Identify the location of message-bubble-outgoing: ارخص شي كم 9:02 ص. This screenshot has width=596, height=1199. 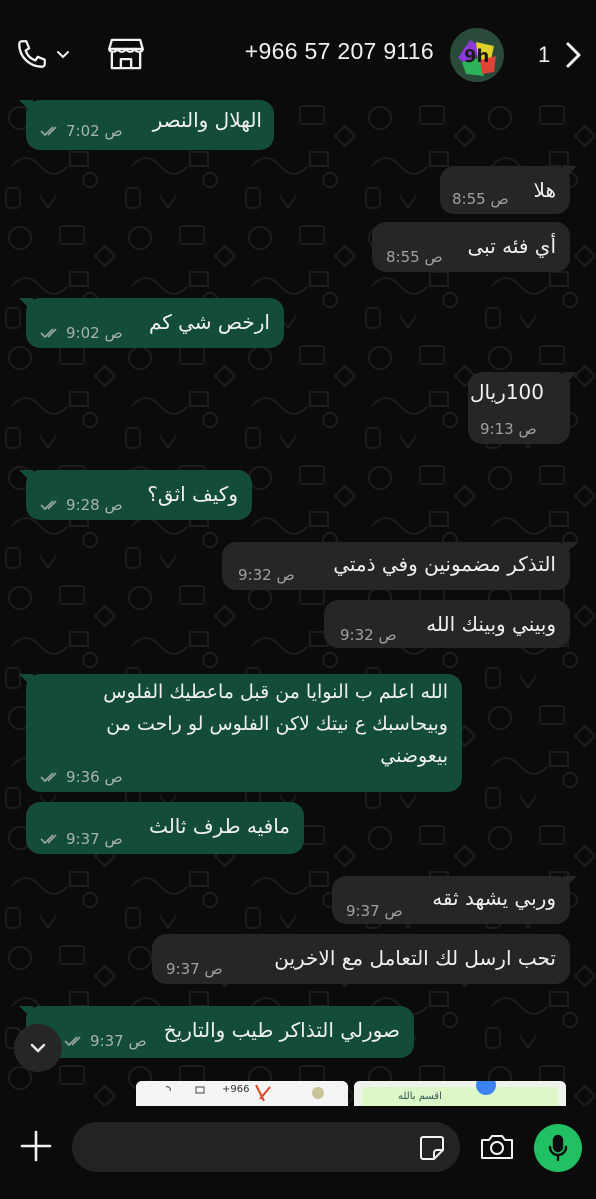
(151, 323).